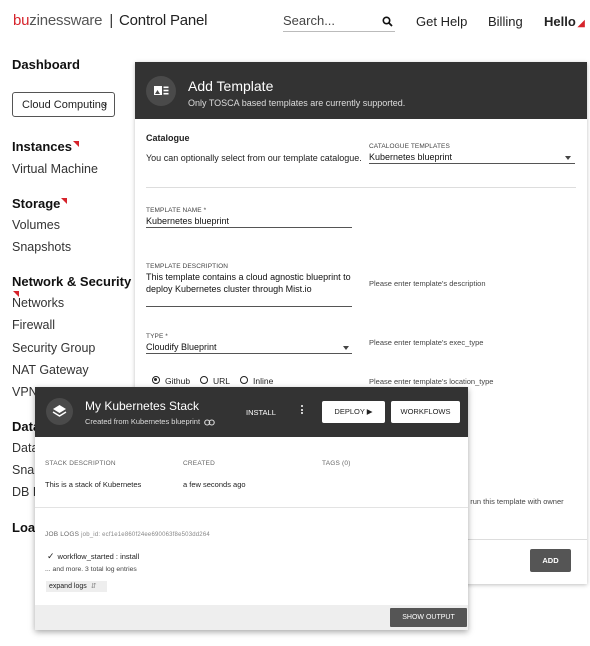 This screenshot has height=646, width=590. What do you see at coordinates (209, 422) in the screenshot?
I see `link-icon` at bounding box center [209, 422].